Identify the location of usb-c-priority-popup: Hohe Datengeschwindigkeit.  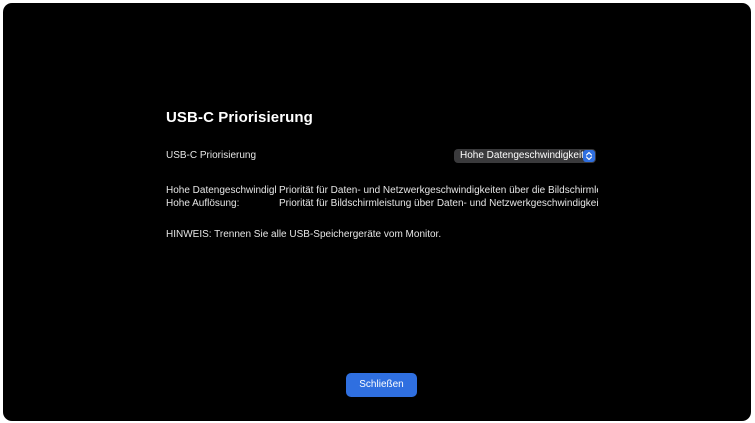
(525, 156).